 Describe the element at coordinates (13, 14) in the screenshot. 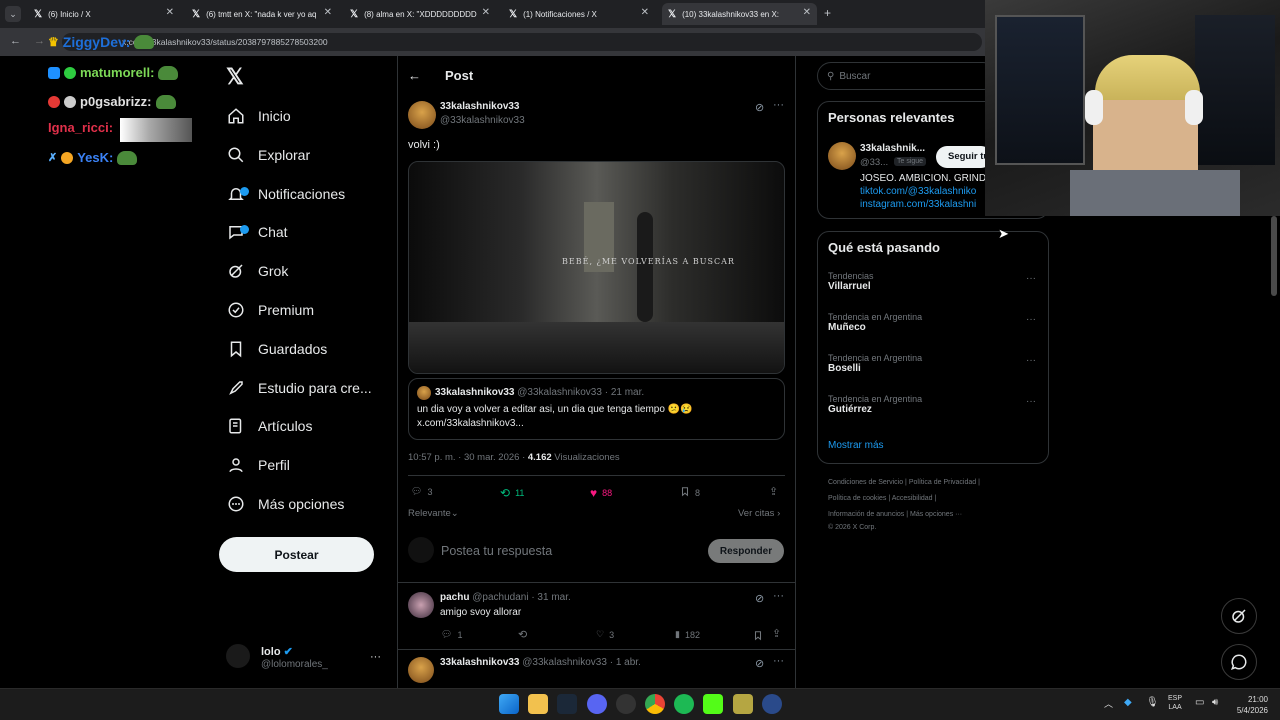

I see `tab-list-chevron-icon: ⌄` at that location.